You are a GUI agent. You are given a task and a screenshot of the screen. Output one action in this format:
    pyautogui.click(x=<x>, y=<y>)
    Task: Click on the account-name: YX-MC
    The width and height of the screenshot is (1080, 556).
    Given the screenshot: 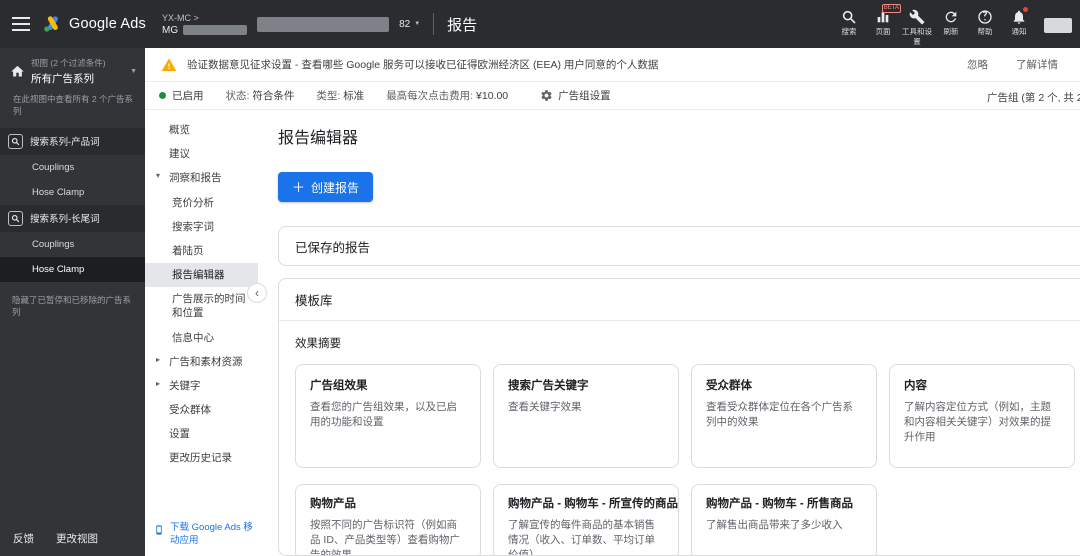 What is the action you would take?
    pyautogui.click(x=176, y=17)
    